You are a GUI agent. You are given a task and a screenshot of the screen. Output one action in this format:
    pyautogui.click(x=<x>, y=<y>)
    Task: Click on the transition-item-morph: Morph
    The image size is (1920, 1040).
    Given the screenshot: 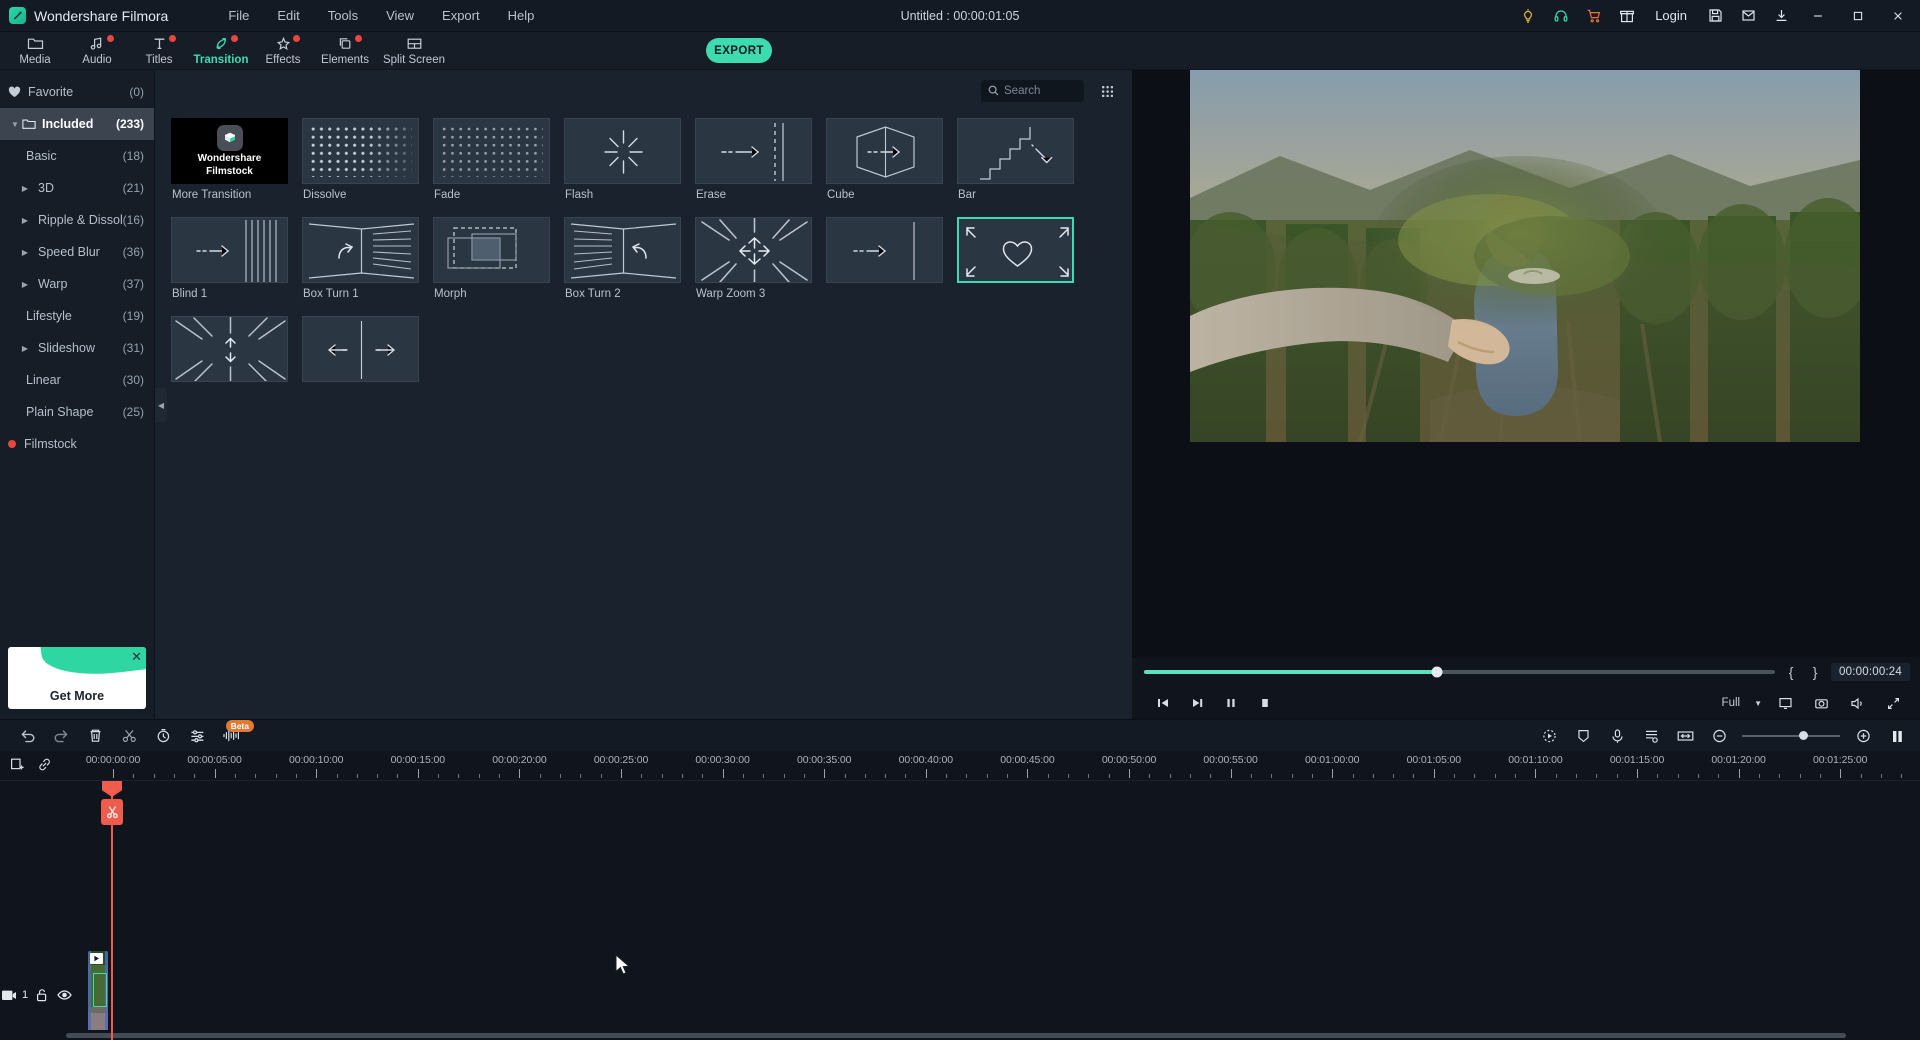 What is the action you would take?
    pyautogui.click(x=498, y=258)
    